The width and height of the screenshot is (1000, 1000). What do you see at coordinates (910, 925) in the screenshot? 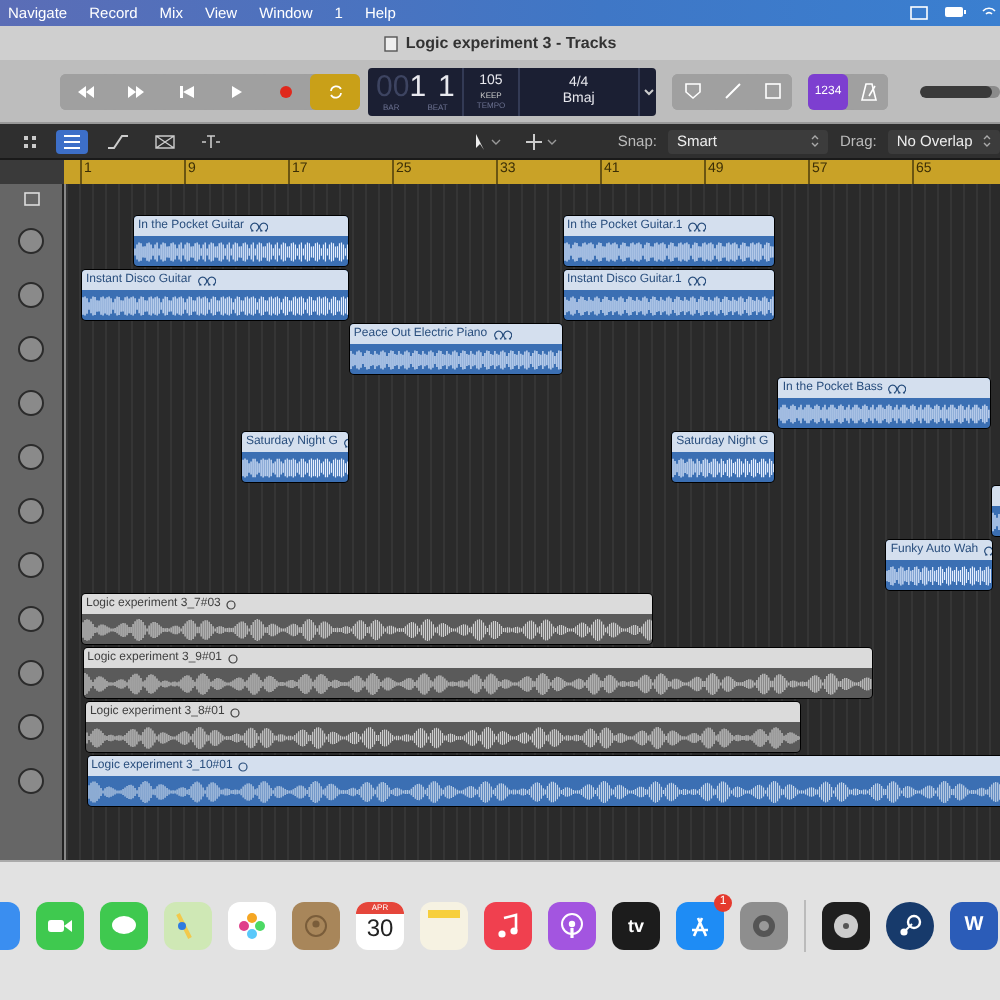
I see `steam-icon` at bounding box center [910, 925].